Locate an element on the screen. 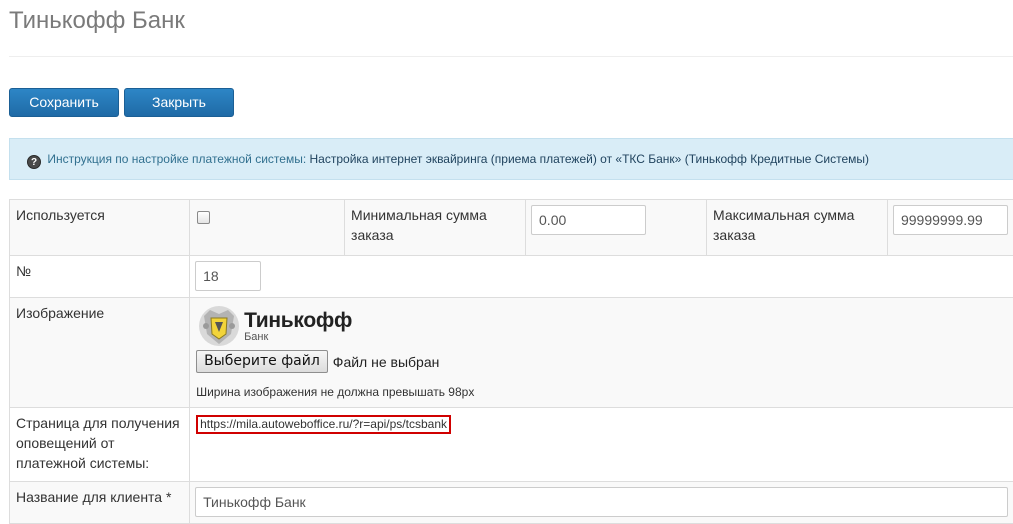 The image size is (1013, 524). min-sum-label: Минимальная сумма заказа is located at coordinates (435, 228).